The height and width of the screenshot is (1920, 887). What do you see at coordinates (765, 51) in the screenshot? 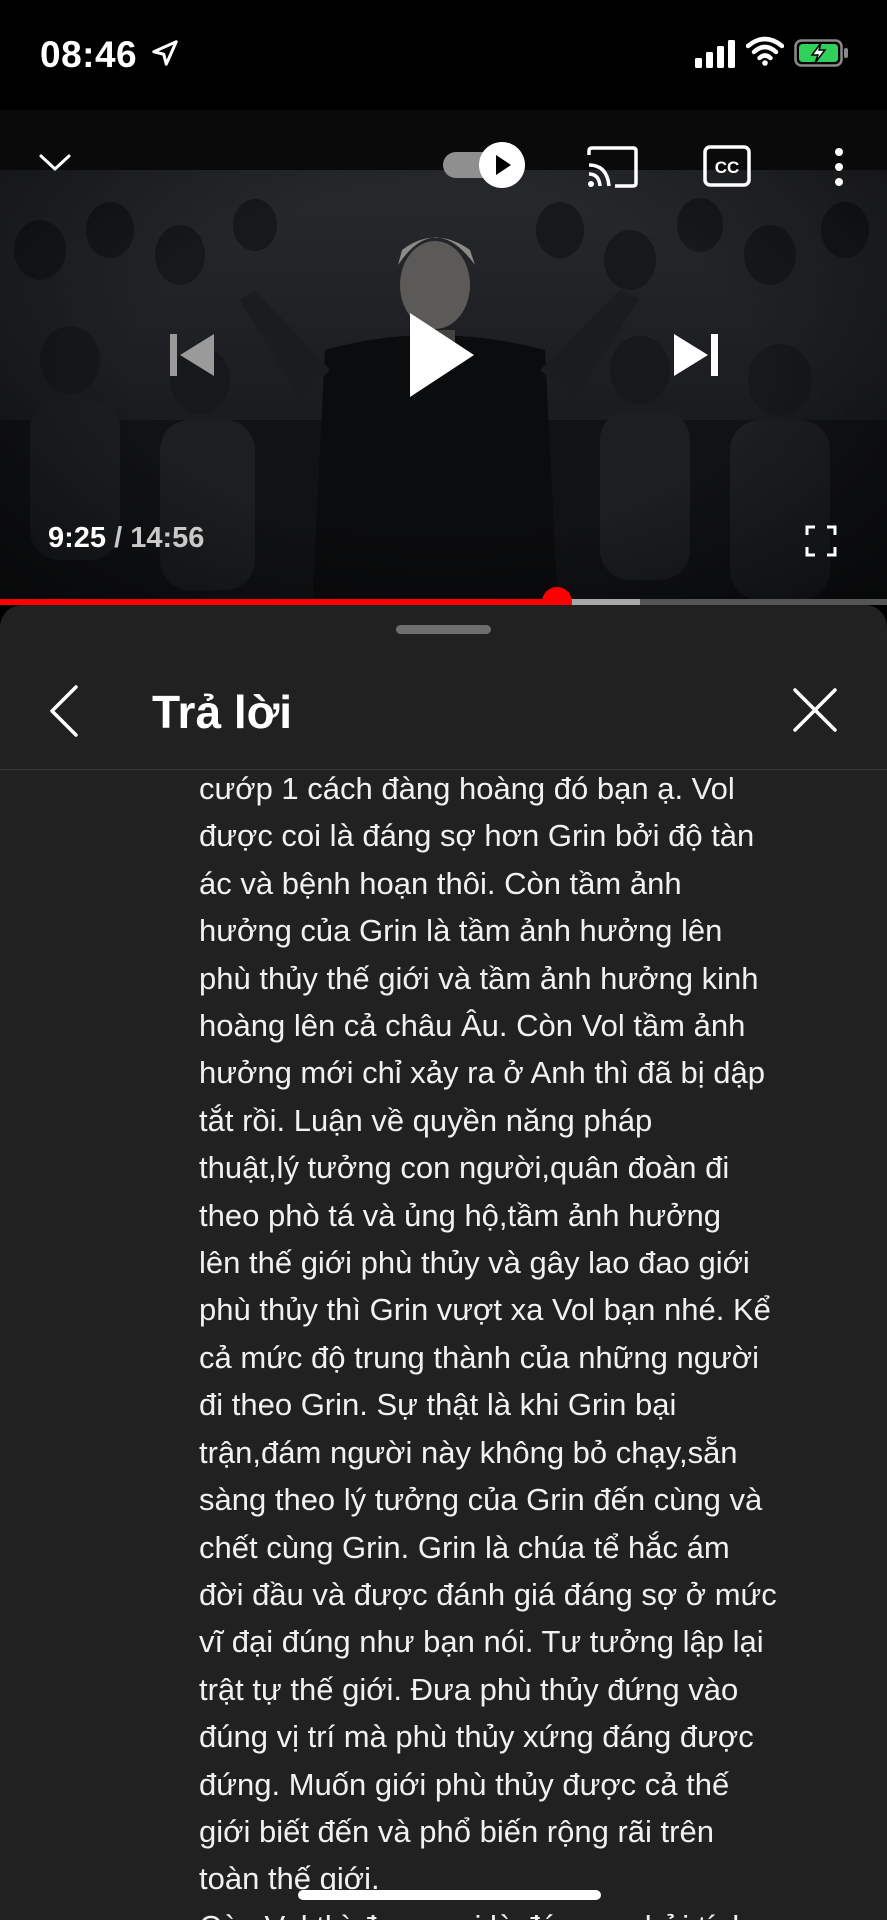
I see `wifi-icon` at bounding box center [765, 51].